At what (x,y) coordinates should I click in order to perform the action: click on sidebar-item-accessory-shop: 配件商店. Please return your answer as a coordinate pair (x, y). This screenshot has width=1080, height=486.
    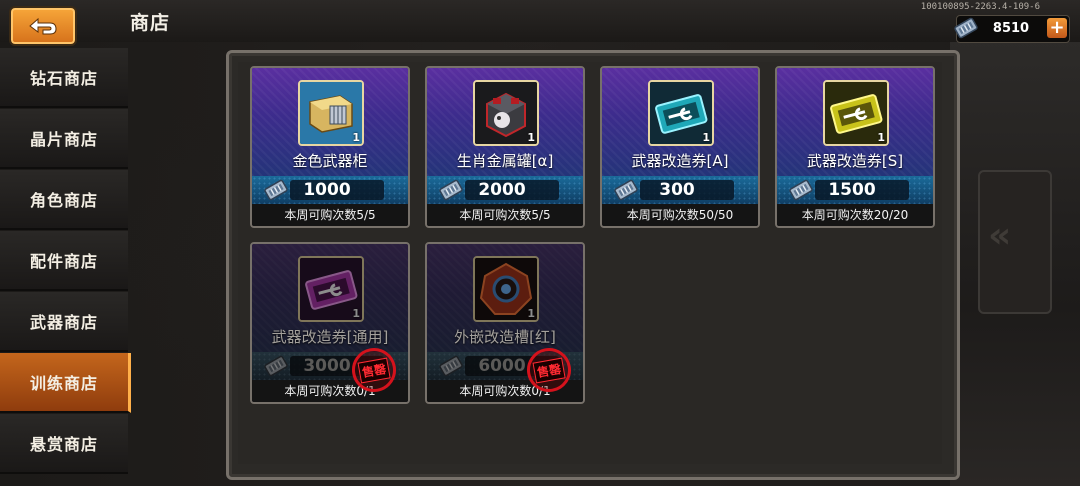
    Looking at the image, I should click on (64, 261).